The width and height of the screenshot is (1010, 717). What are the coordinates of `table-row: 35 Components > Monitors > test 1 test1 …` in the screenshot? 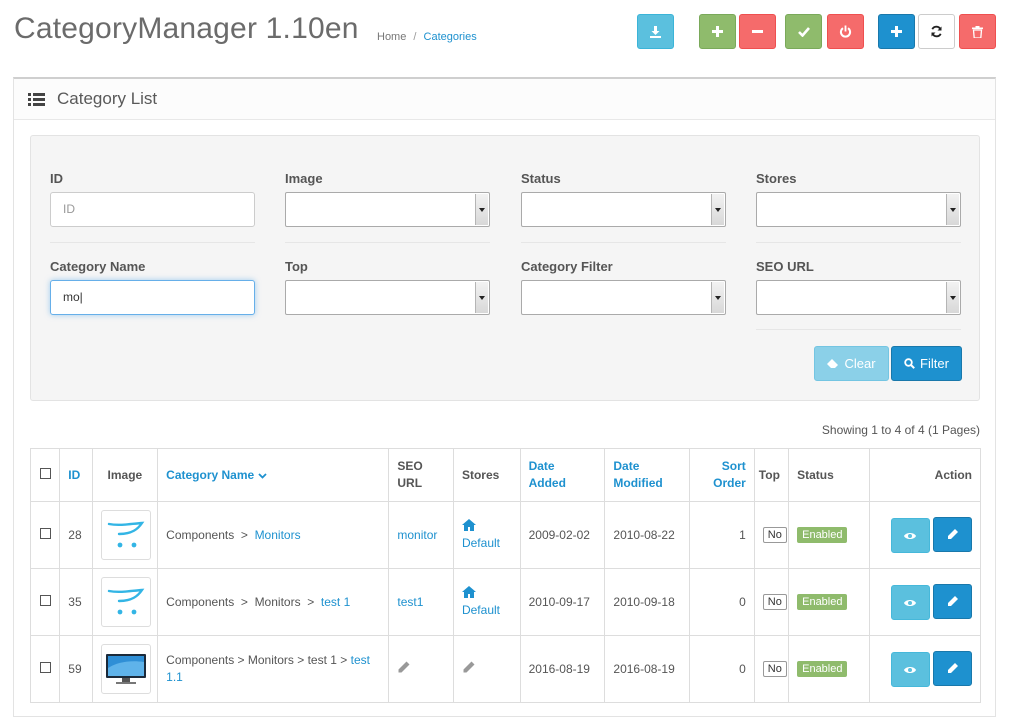 It's located at (505, 602).